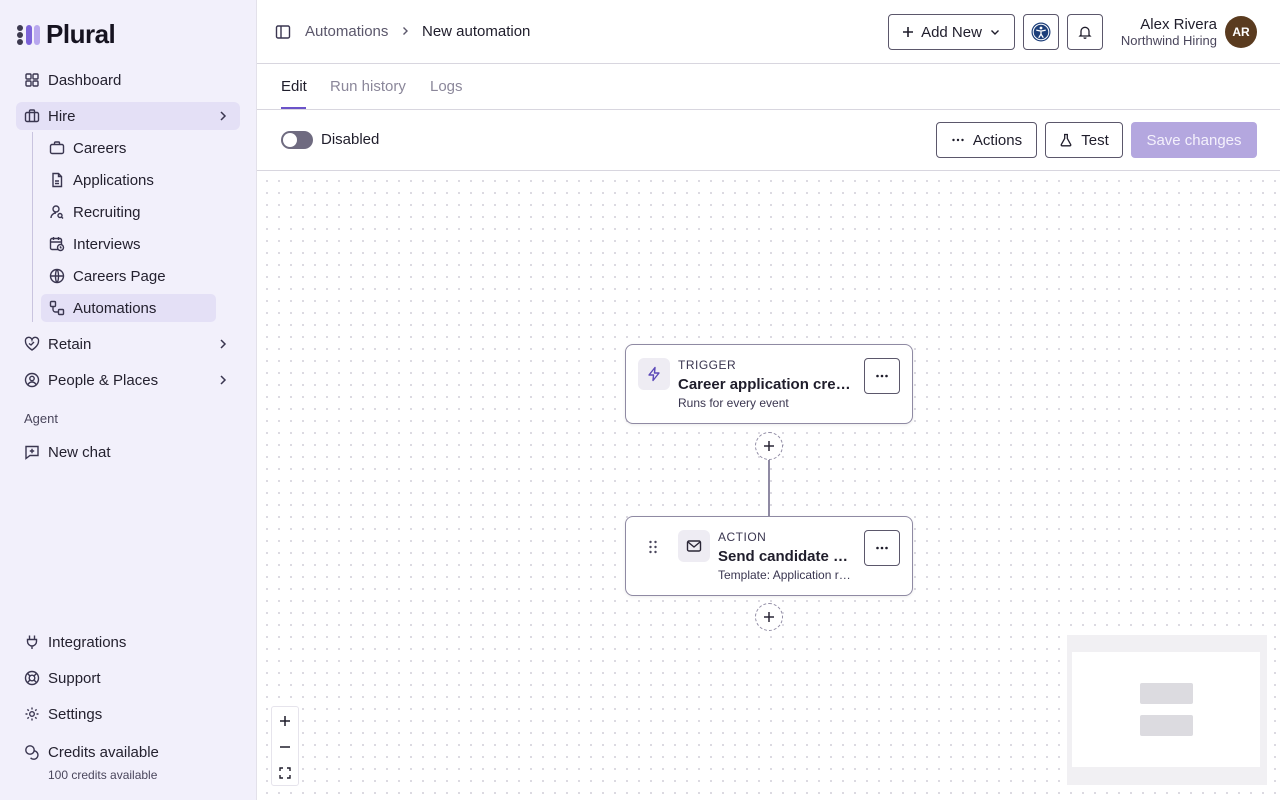 This screenshot has width=1280, height=800. Describe the element at coordinates (128, 678) in the screenshot. I see `sidebar-item-support: Support` at that location.